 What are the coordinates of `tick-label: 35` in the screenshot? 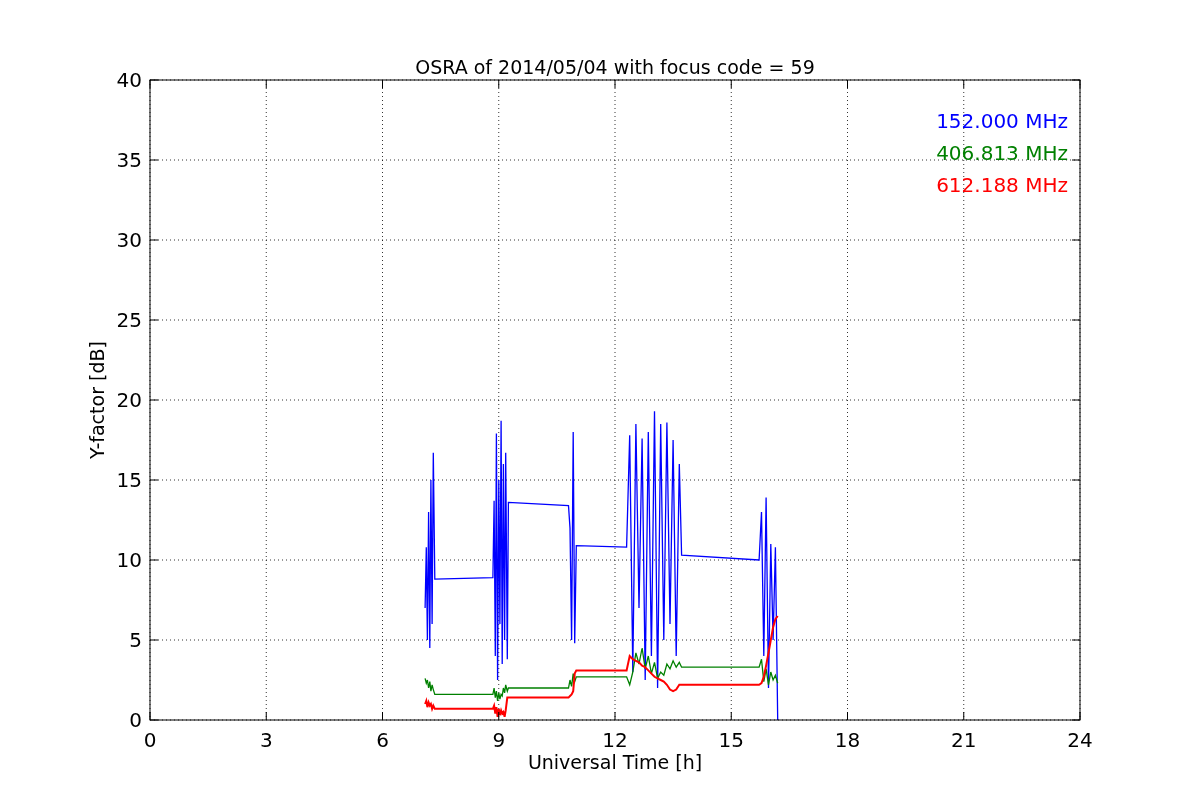 It's located at (129, 160).